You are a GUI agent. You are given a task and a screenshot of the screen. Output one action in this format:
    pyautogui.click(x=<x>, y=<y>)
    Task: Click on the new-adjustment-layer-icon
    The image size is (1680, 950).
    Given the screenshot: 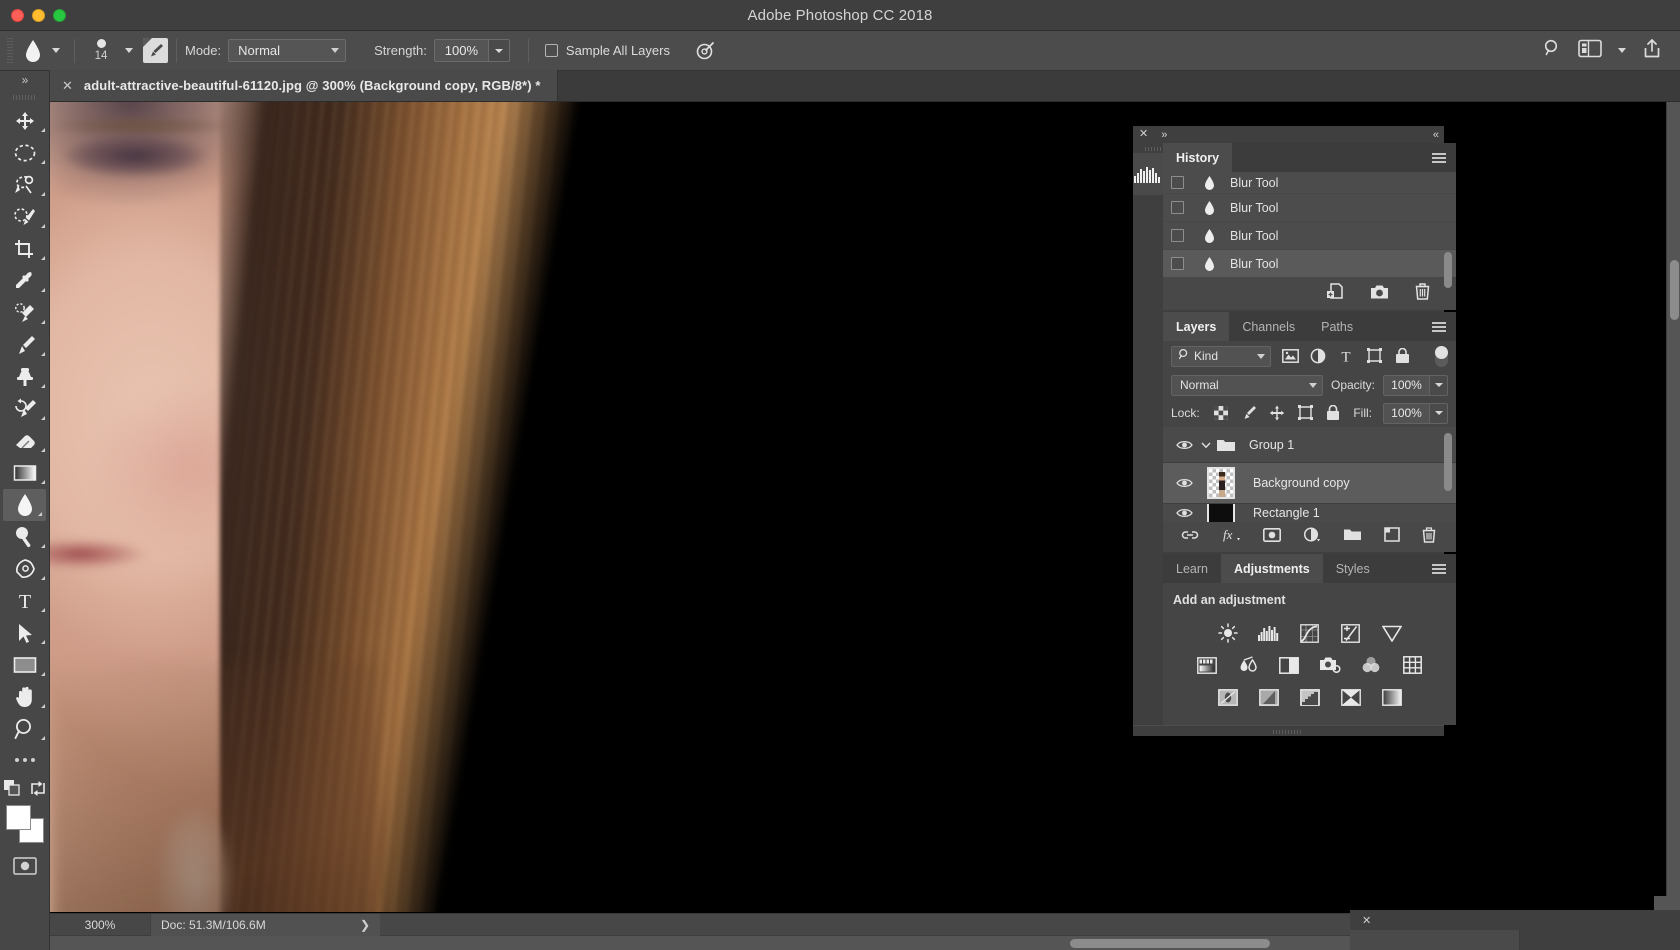 What is the action you would take?
    pyautogui.click(x=1312, y=537)
    